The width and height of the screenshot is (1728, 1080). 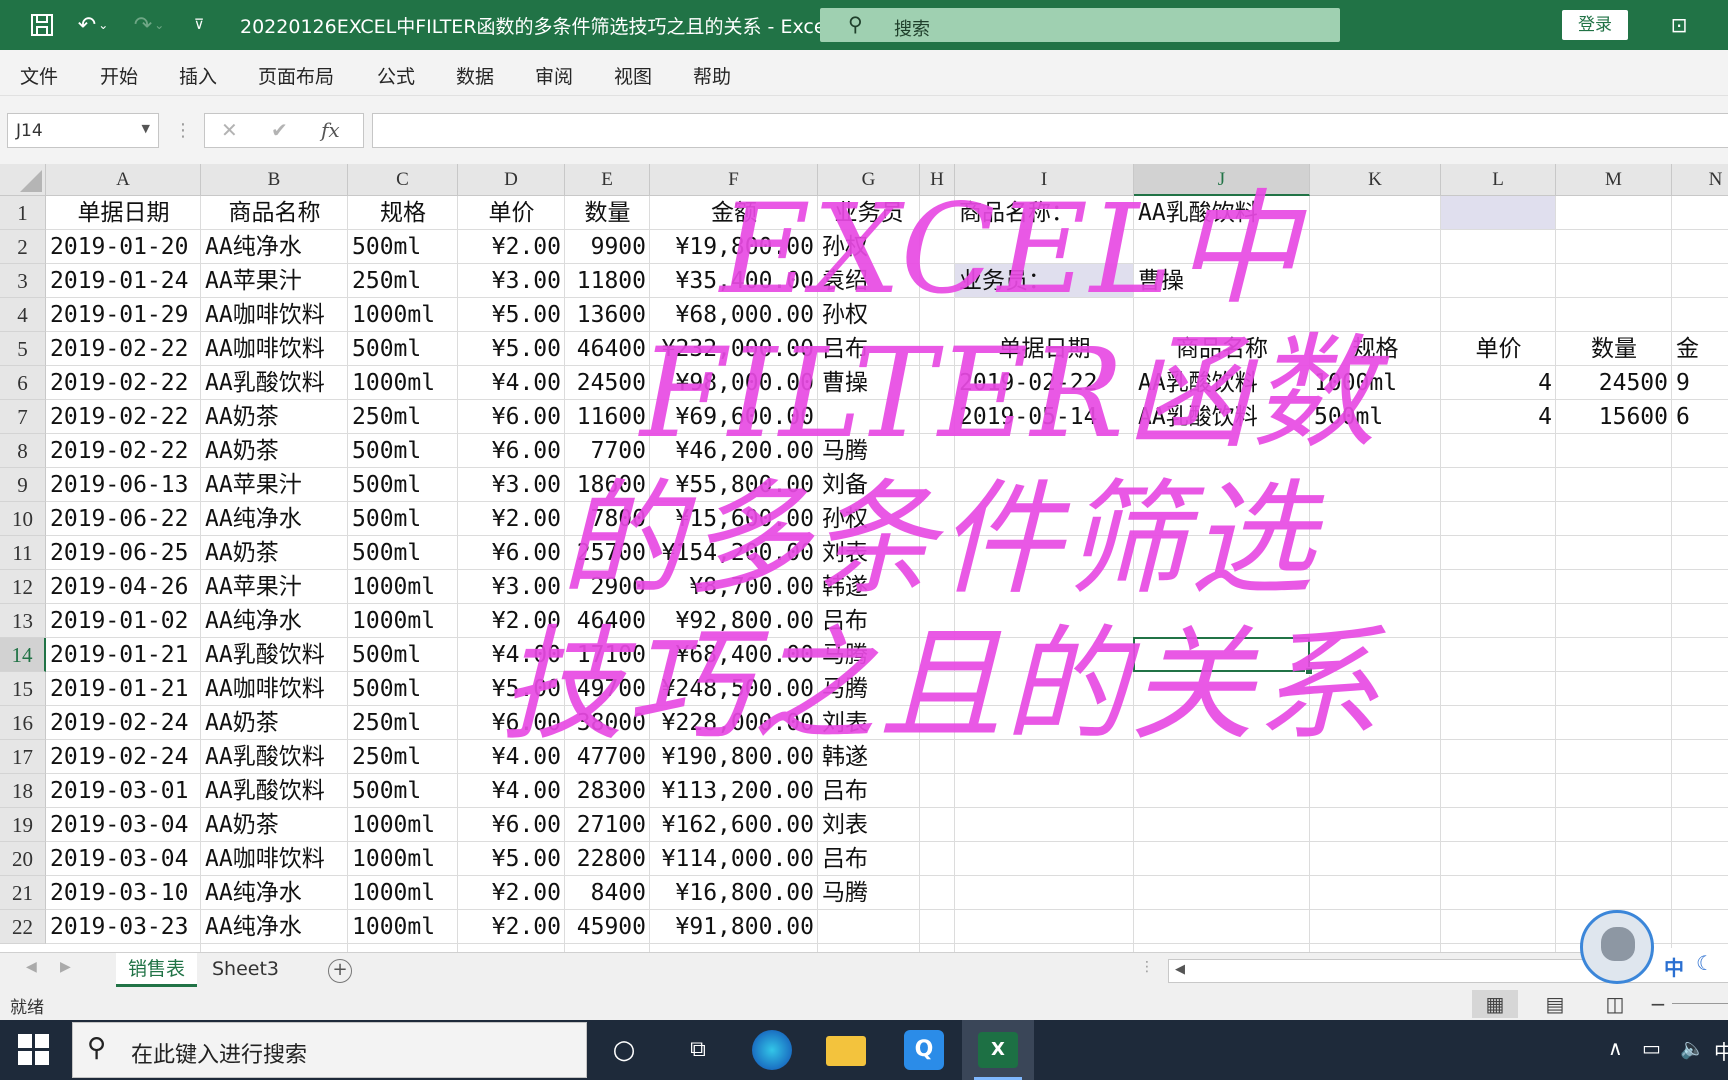 What do you see at coordinates (869, 587) in the screenshot?
I see `table-cell: 韩遂` at bounding box center [869, 587].